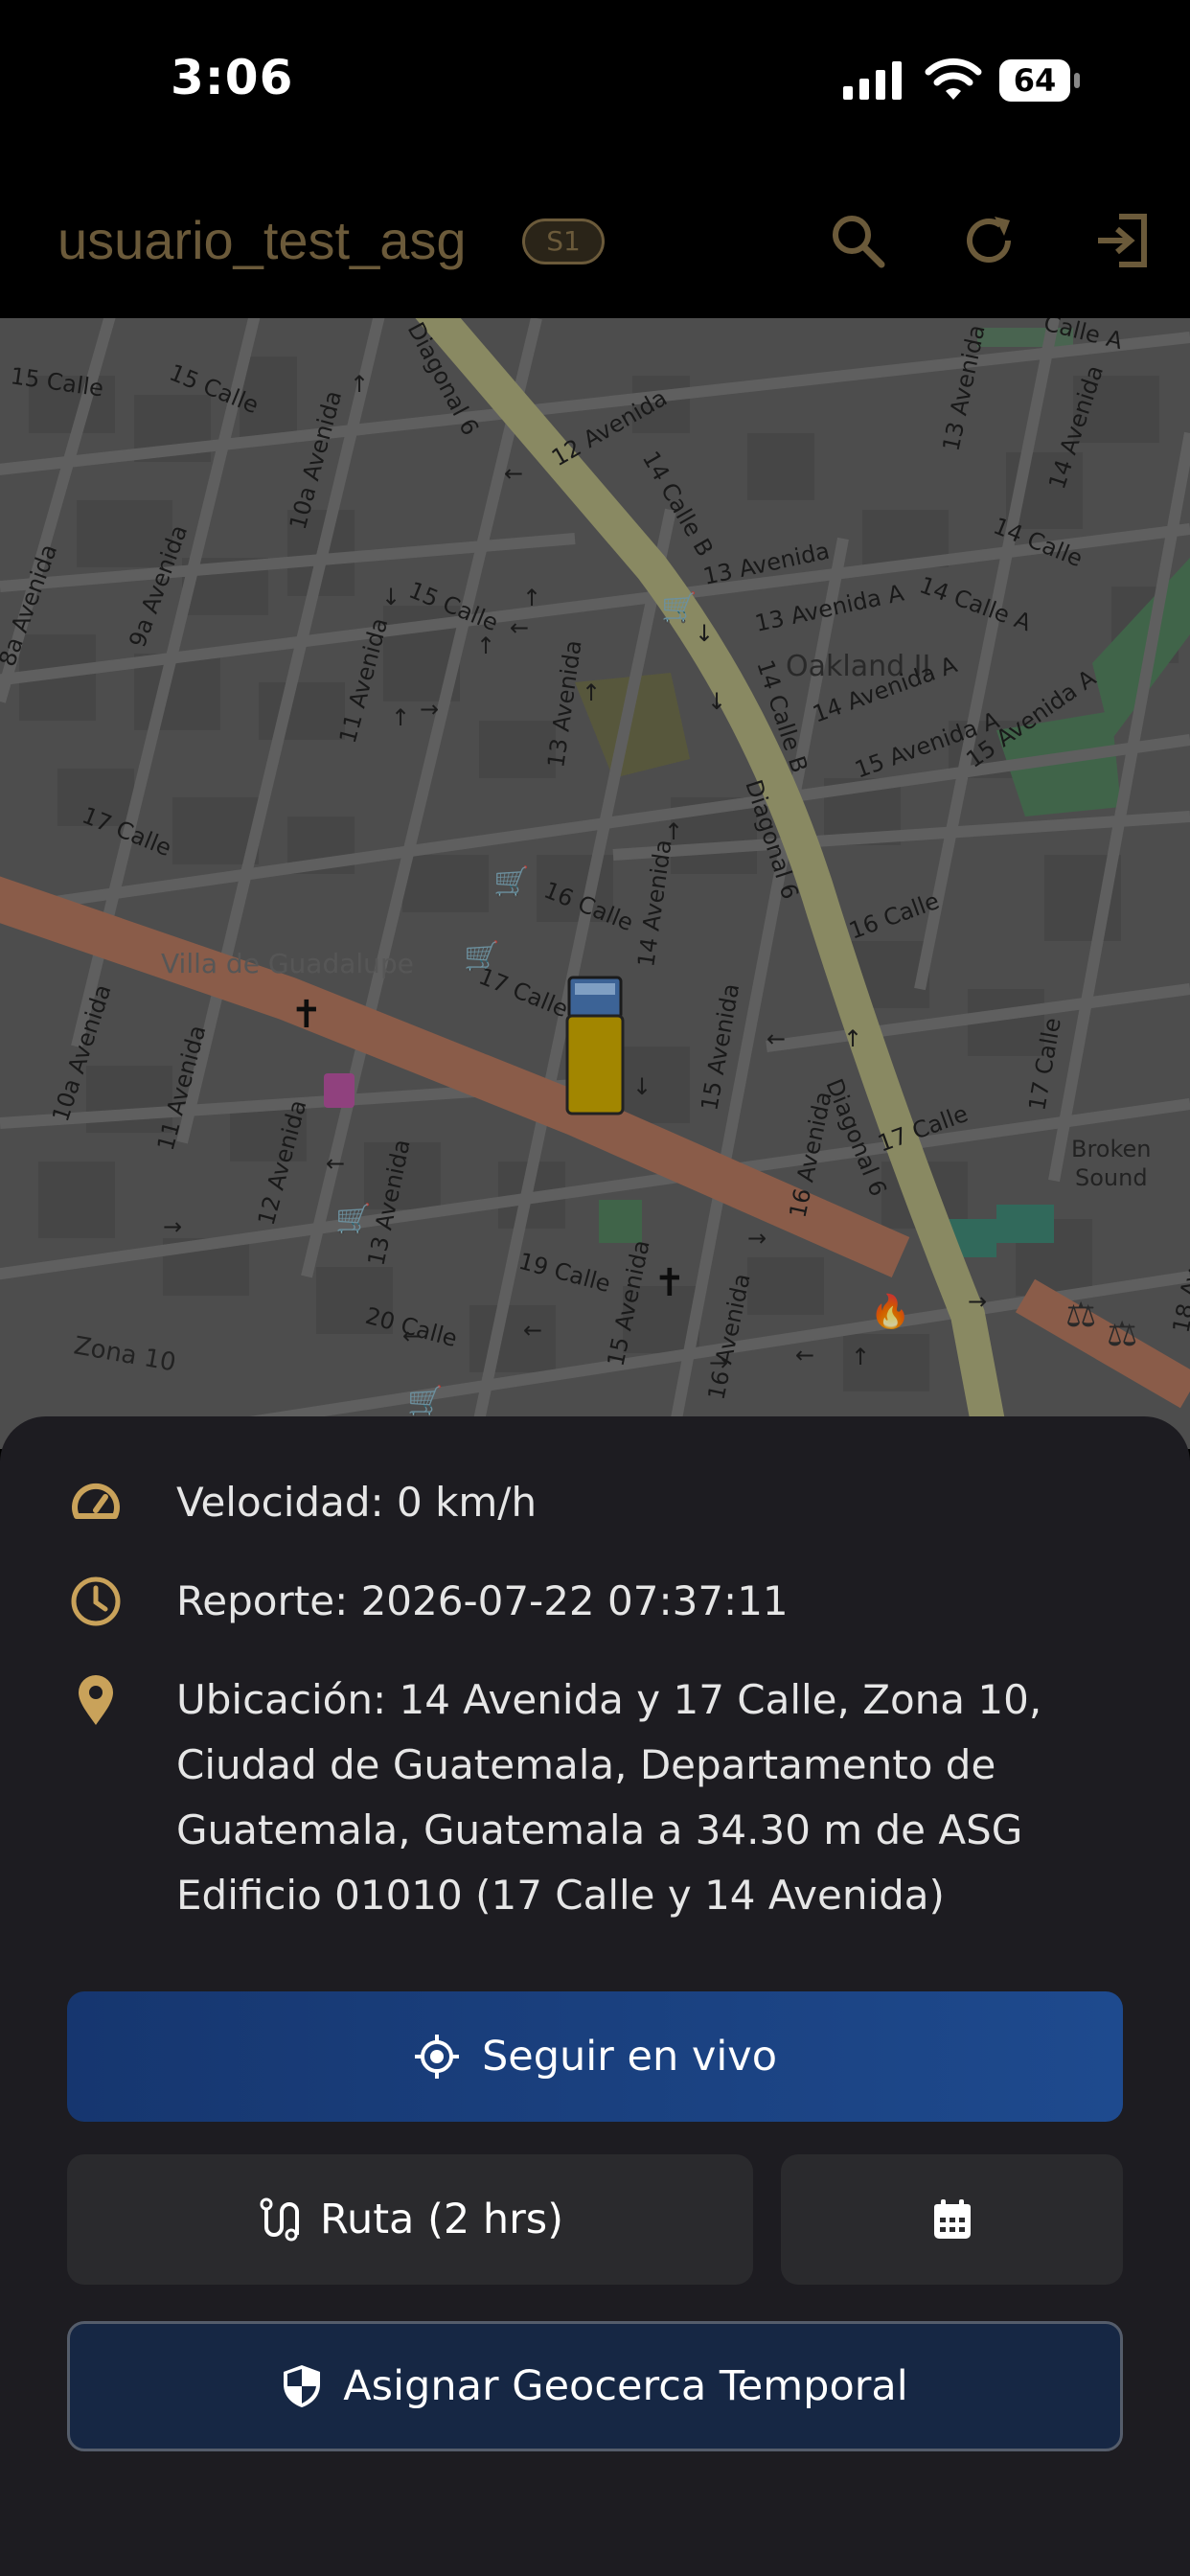 The image size is (1190, 2576). I want to click on calendar-icon, so click(952, 2219).